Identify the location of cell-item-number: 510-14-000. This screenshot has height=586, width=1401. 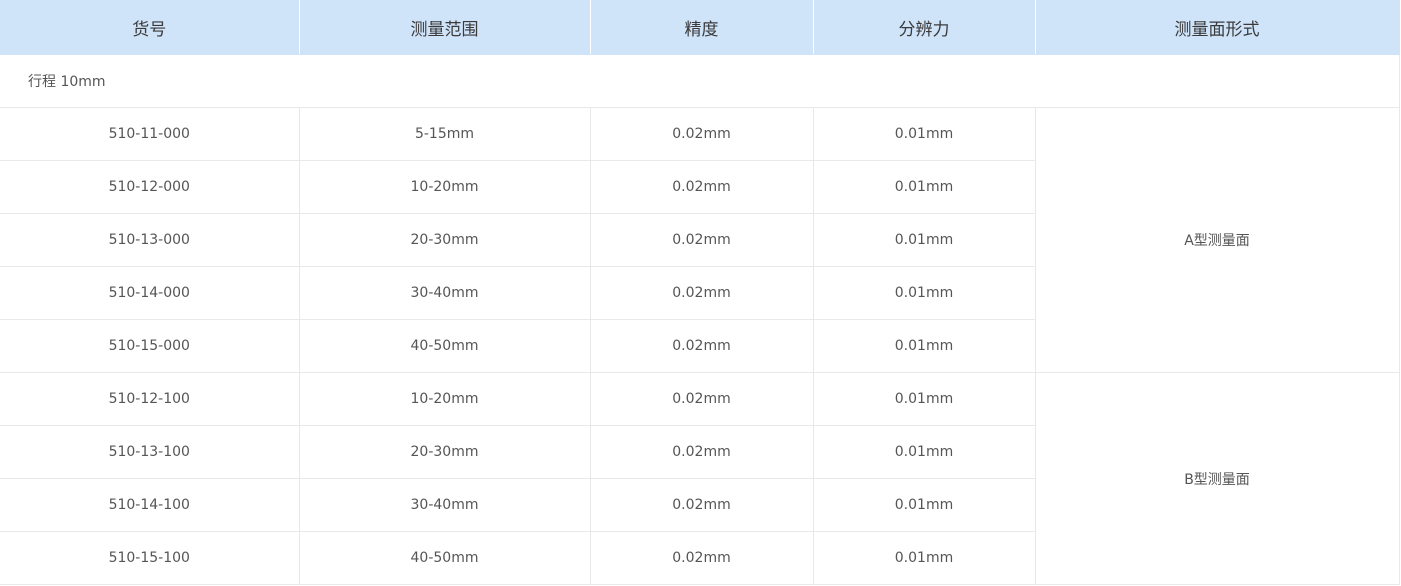
(150, 293).